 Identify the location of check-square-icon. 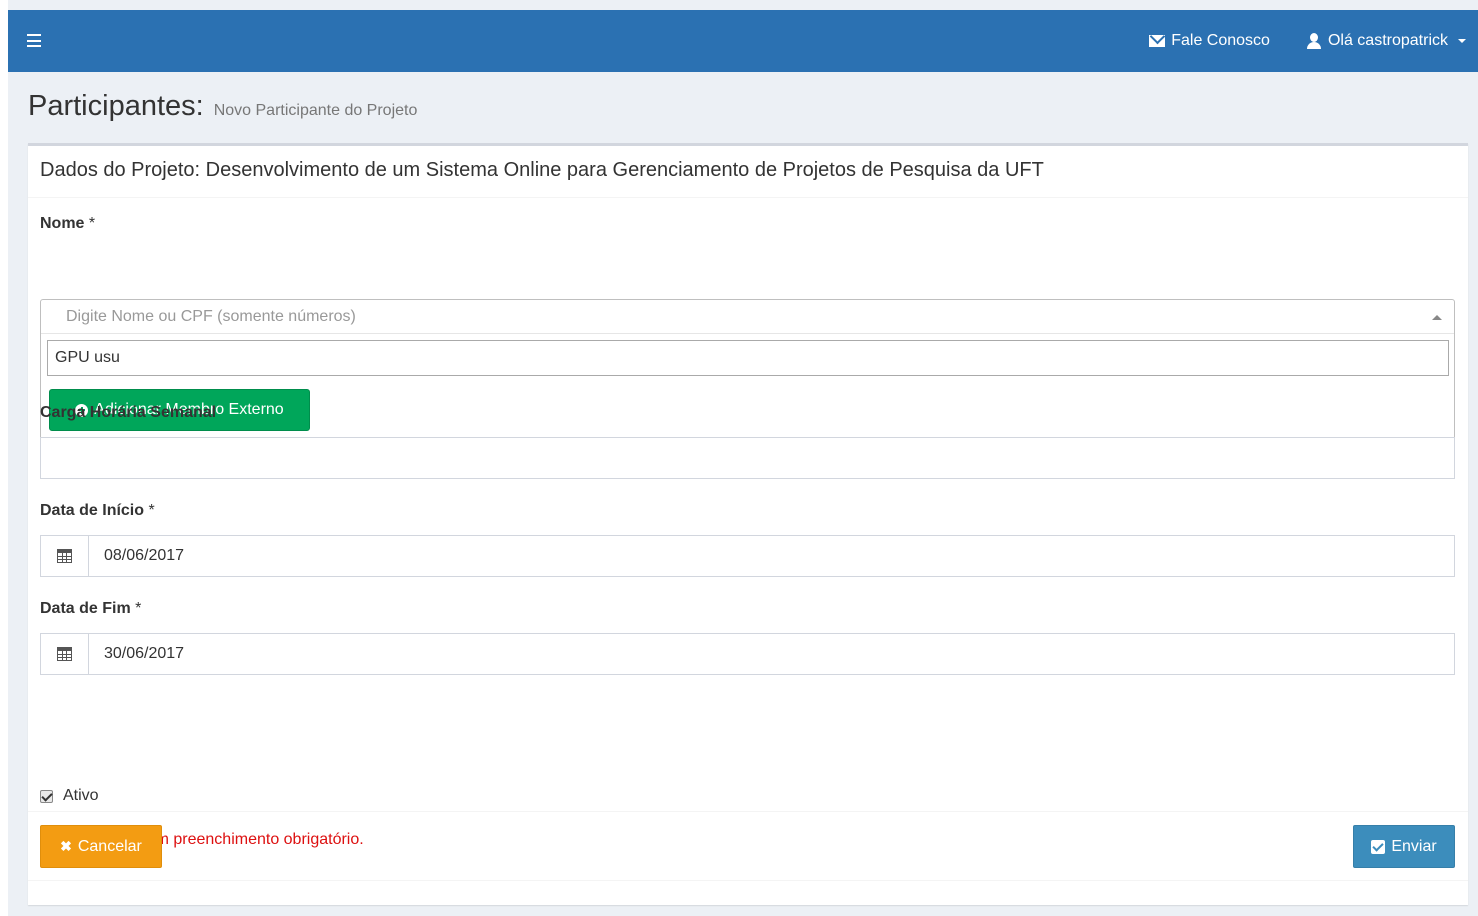
(1378, 846).